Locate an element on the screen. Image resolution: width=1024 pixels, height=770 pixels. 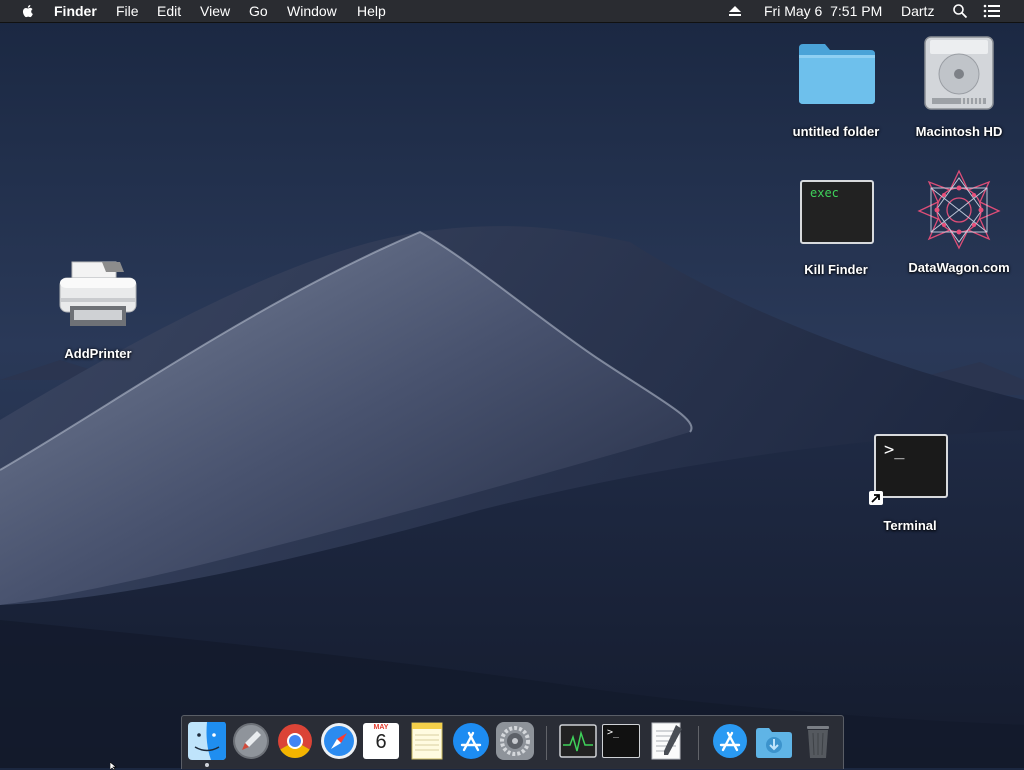
terminal-icon: >_ is located at coordinates (621, 741).